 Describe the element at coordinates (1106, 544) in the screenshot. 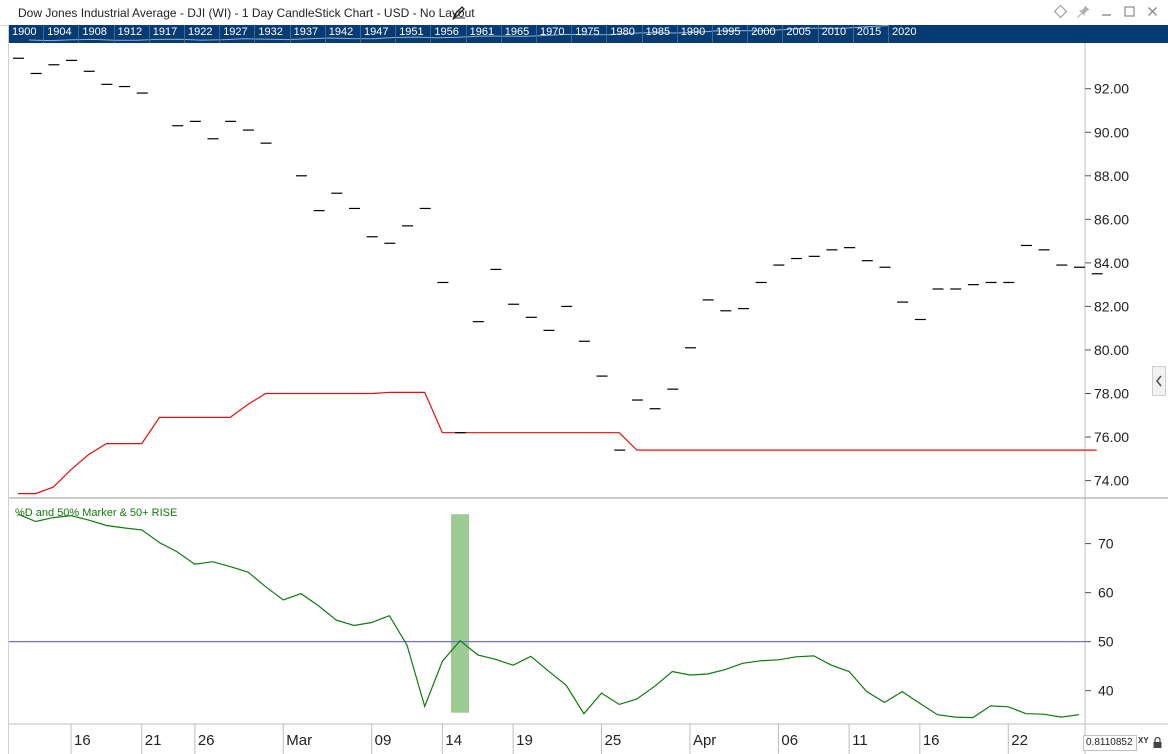

I see `indicator-tick-label: 70` at that location.